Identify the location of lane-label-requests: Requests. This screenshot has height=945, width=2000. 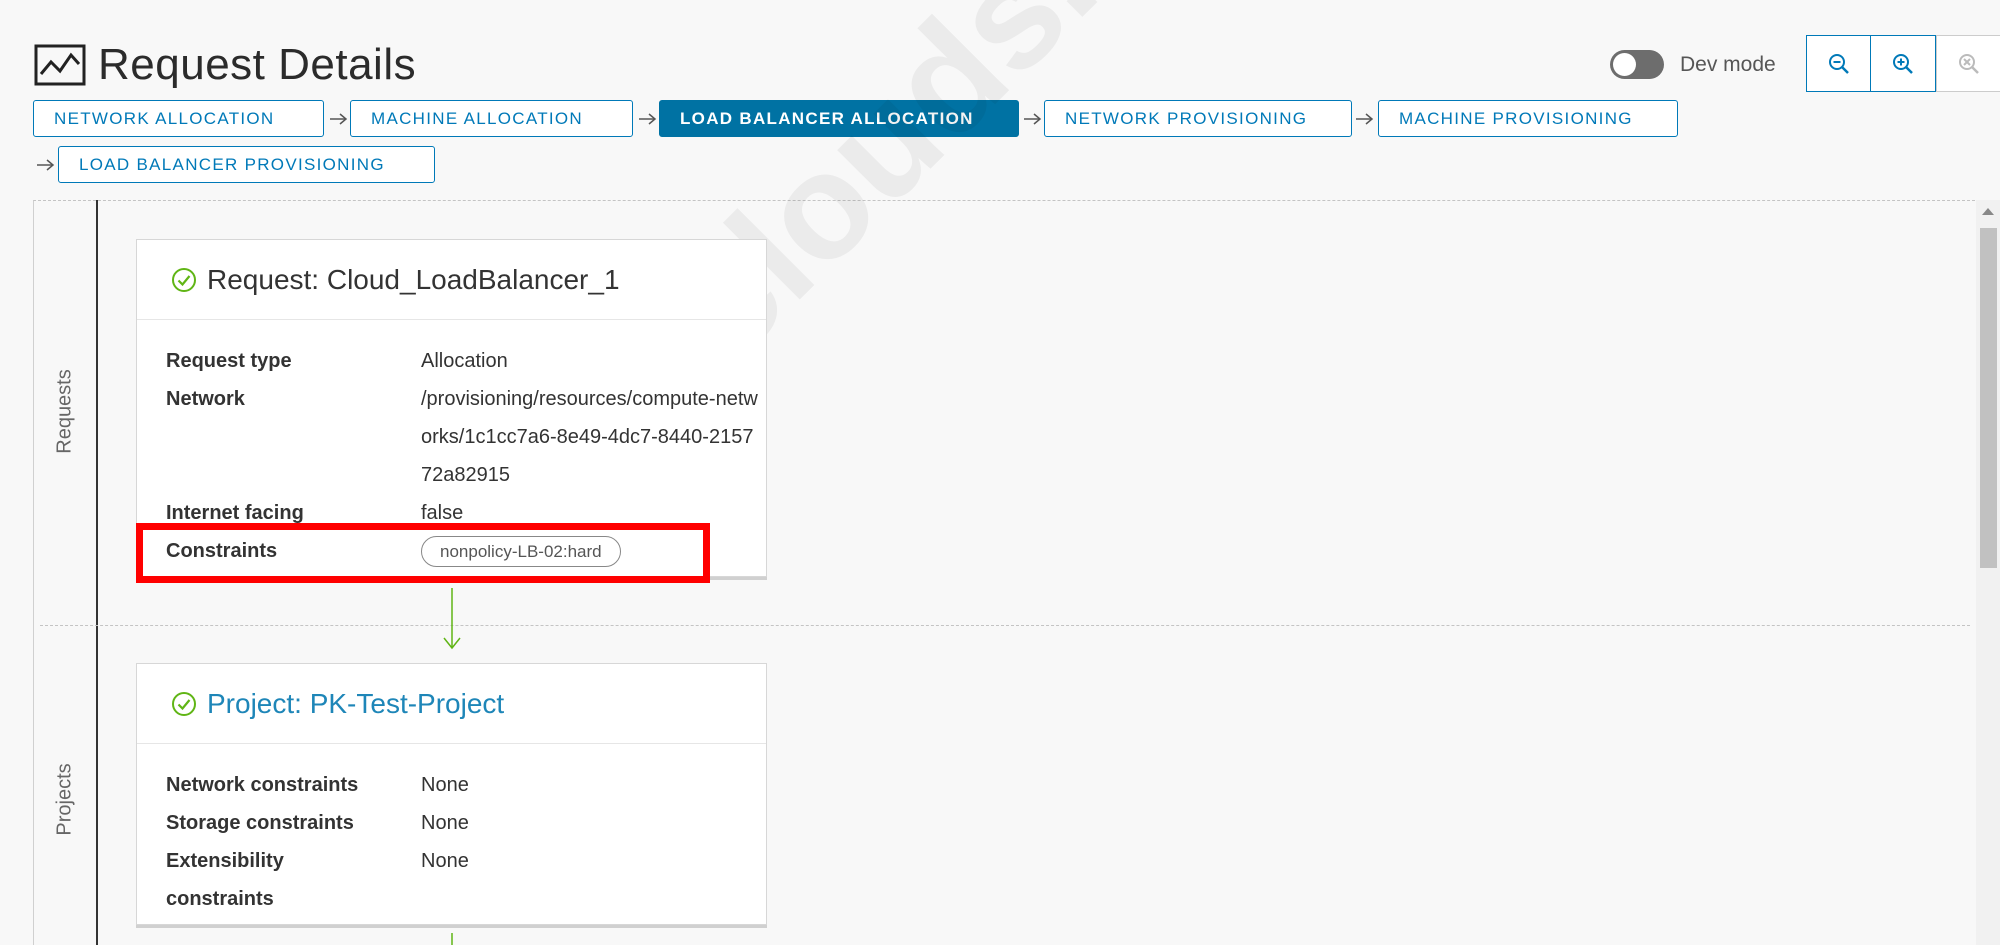
(64, 411).